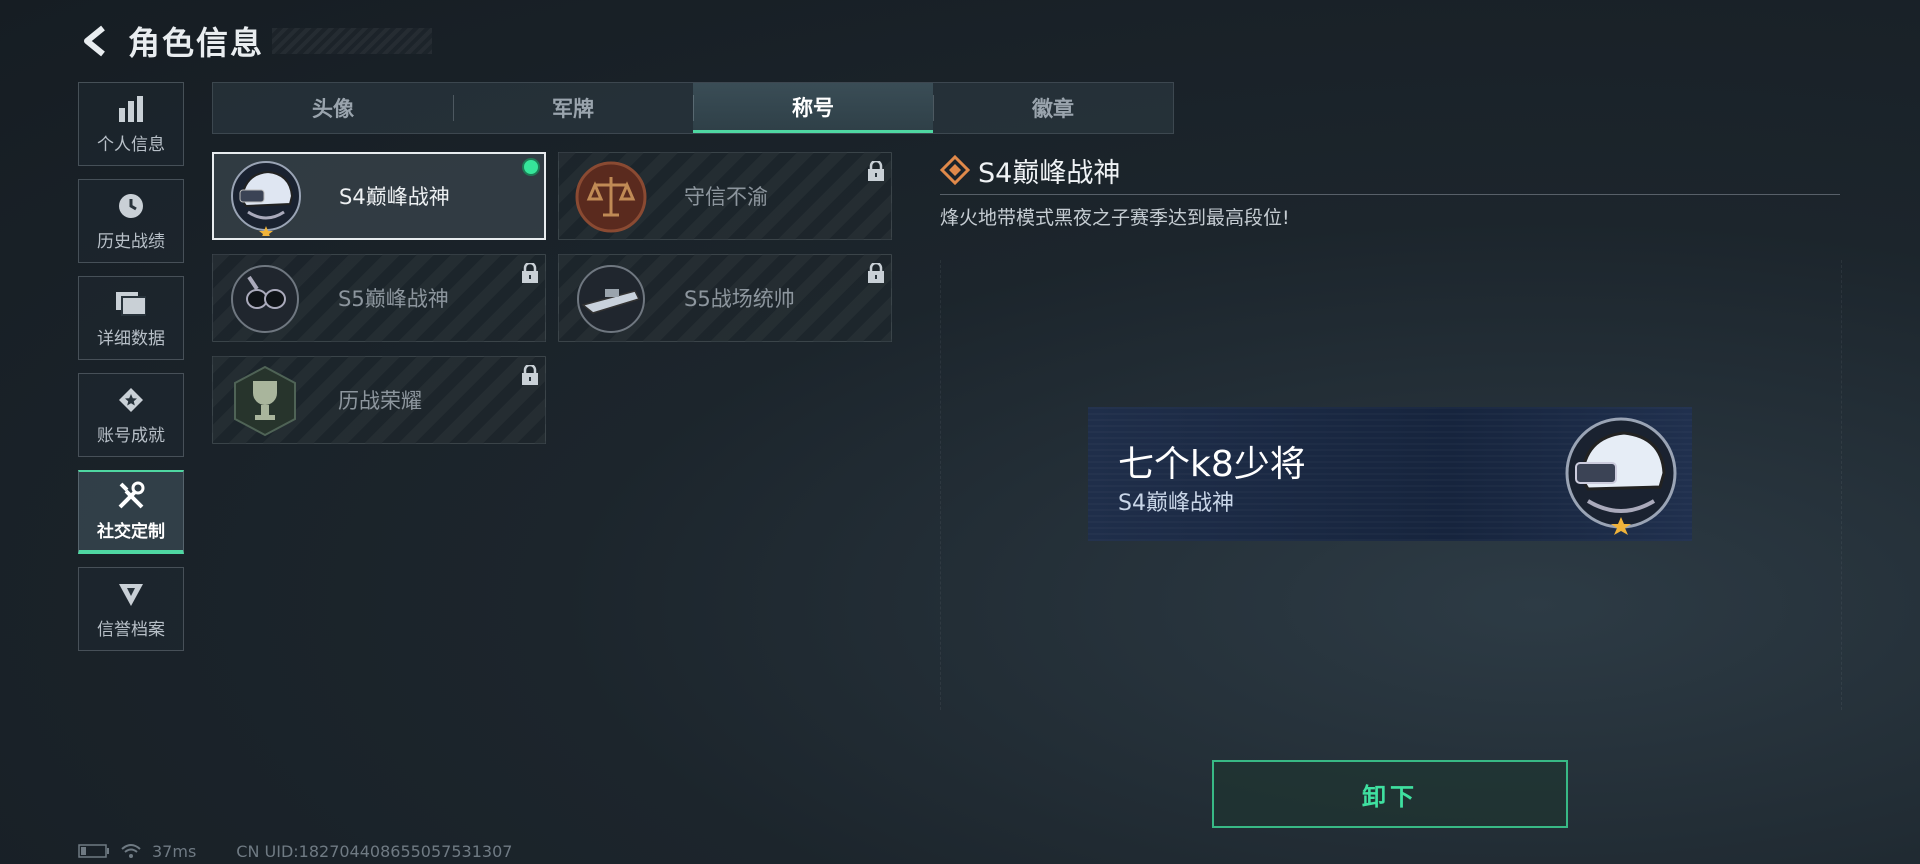 The height and width of the screenshot is (864, 1920). What do you see at coordinates (131, 512) in the screenshot?
I see `sidebar-item-social-customization: 社交定制` at bounding box center [131, 512].